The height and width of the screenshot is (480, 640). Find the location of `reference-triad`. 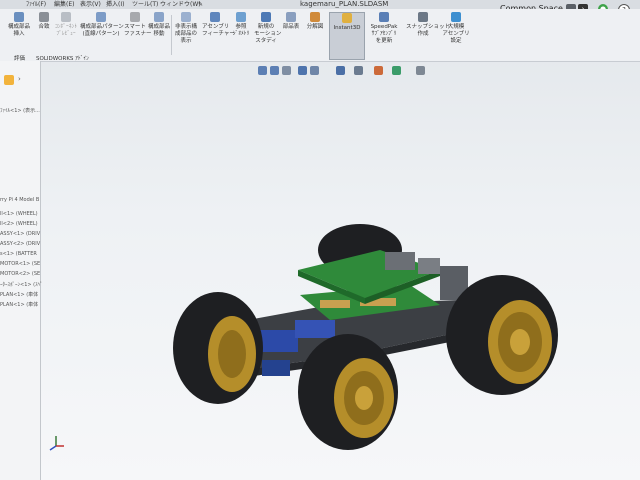

reference-triad is located at coordinates (56, 443).